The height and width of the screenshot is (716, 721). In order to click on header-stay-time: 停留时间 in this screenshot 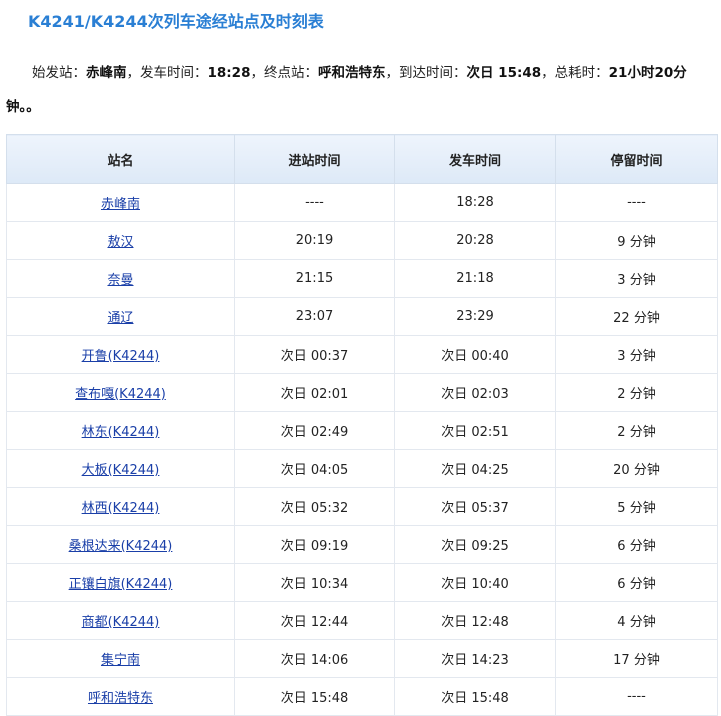, I will do `click(636, 159)`.